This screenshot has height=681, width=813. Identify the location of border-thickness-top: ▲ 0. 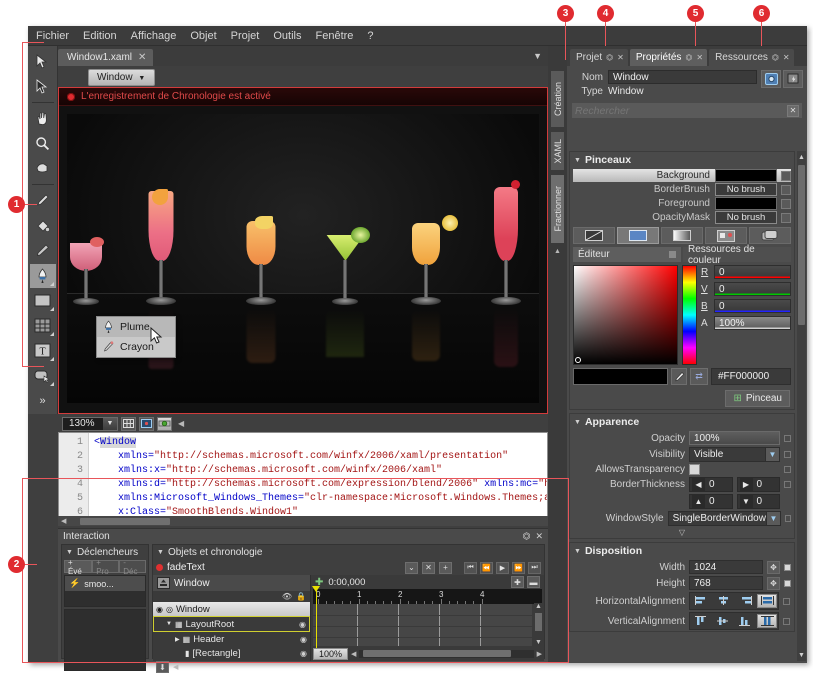
(711, 501).